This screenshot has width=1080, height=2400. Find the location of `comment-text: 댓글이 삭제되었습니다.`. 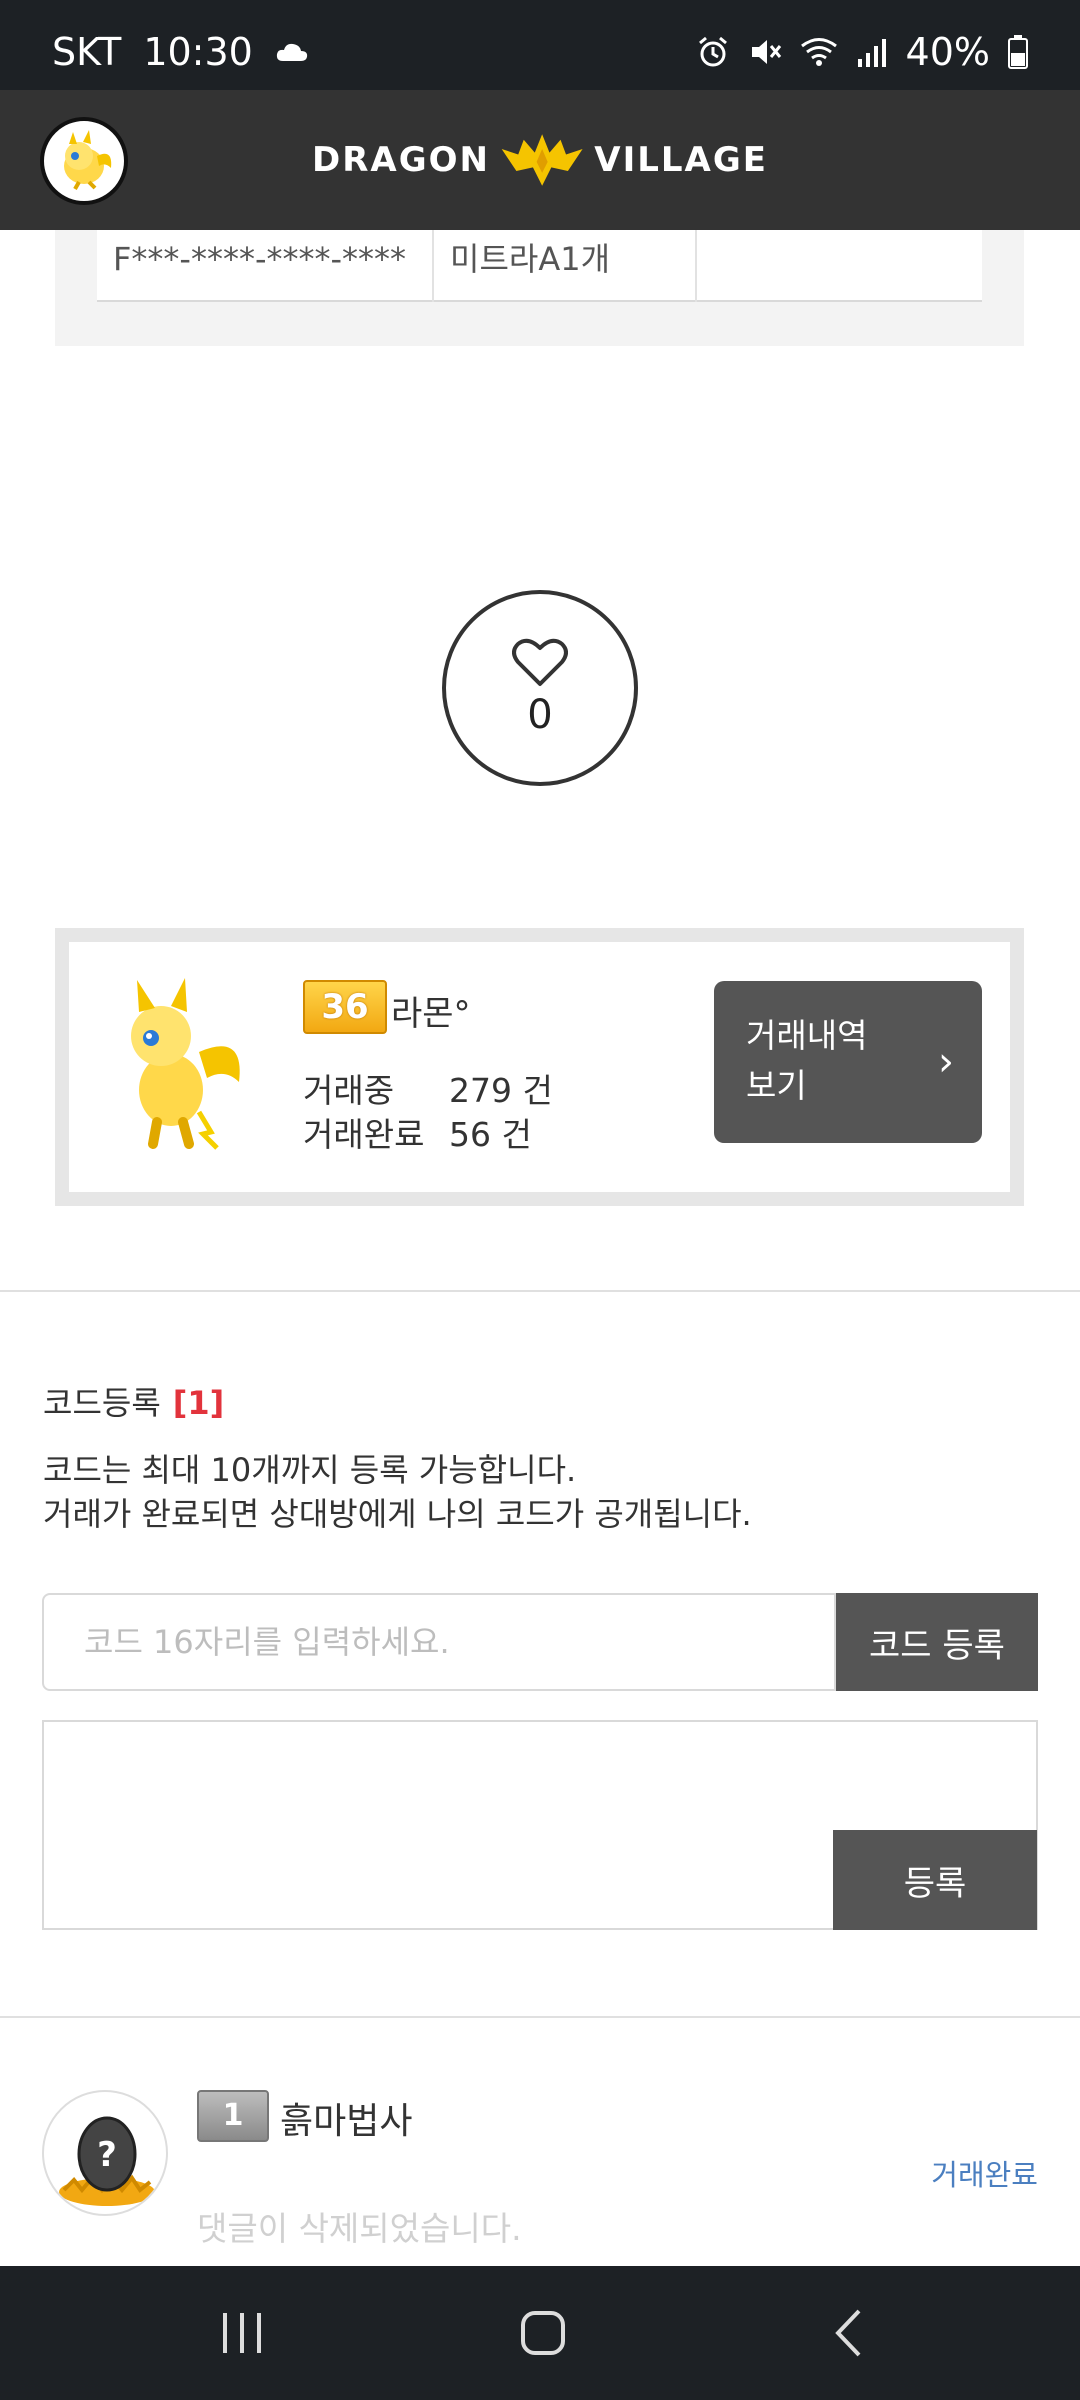

comment-text: 댓글이 삭제되었습니다. is located at coordinates (359, 2228).